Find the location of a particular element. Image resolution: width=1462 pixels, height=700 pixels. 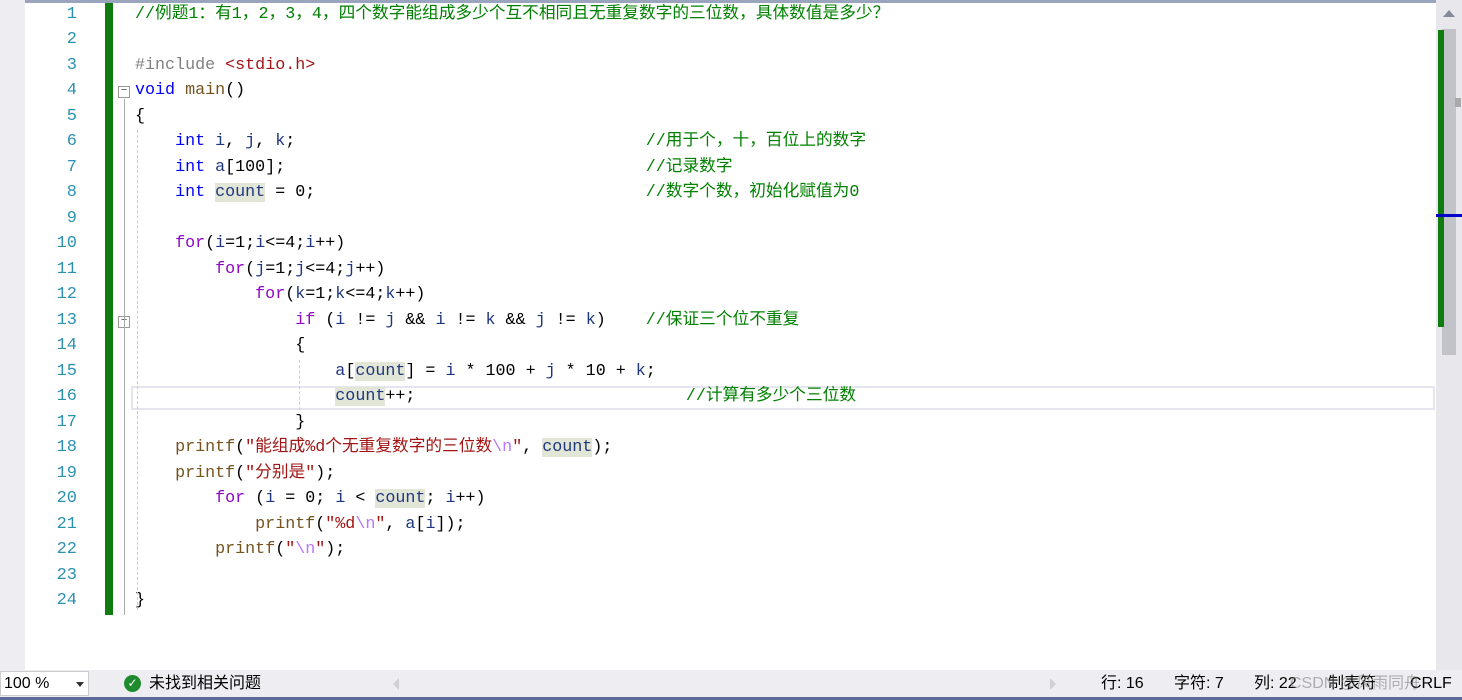

line-number: 9 is located at coordinates (71, 218).